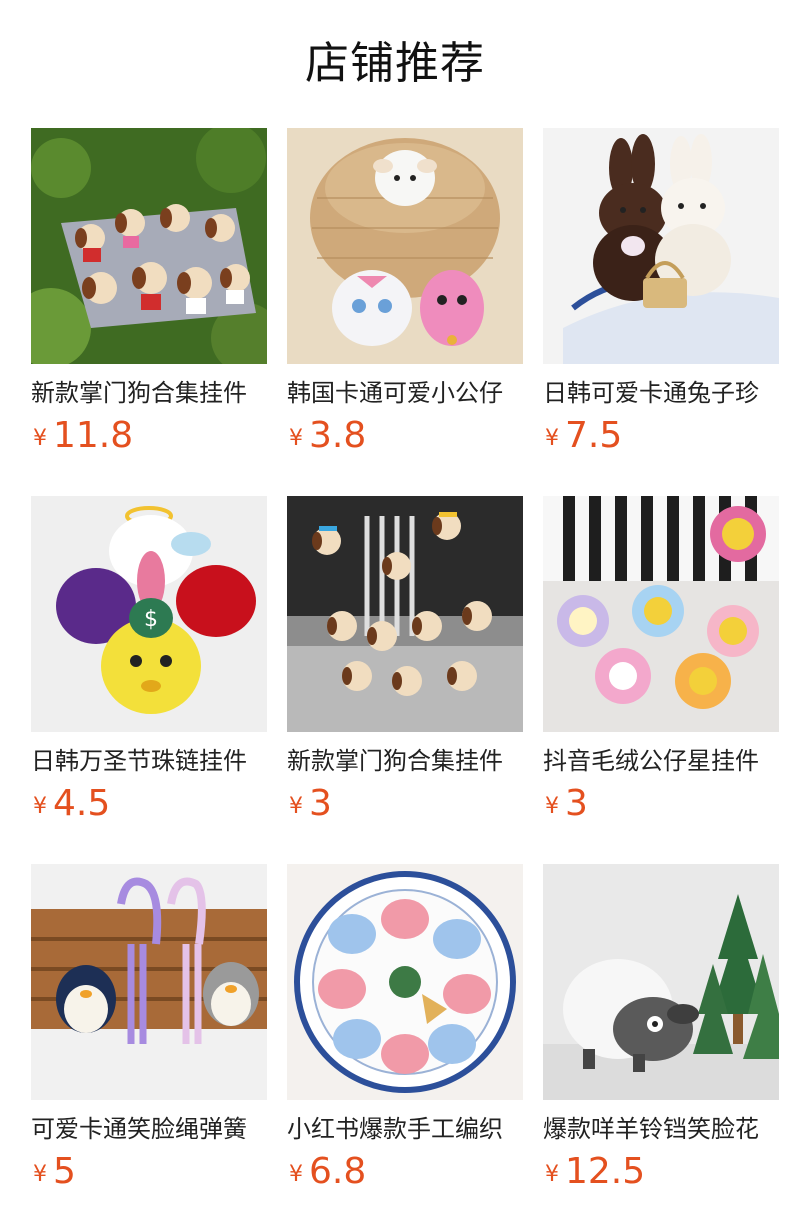 This screenshot has width=790, height=1232. I want to click on product-card: 新款掌门狗合集挂件 ¥11.8, so click(149, 292).